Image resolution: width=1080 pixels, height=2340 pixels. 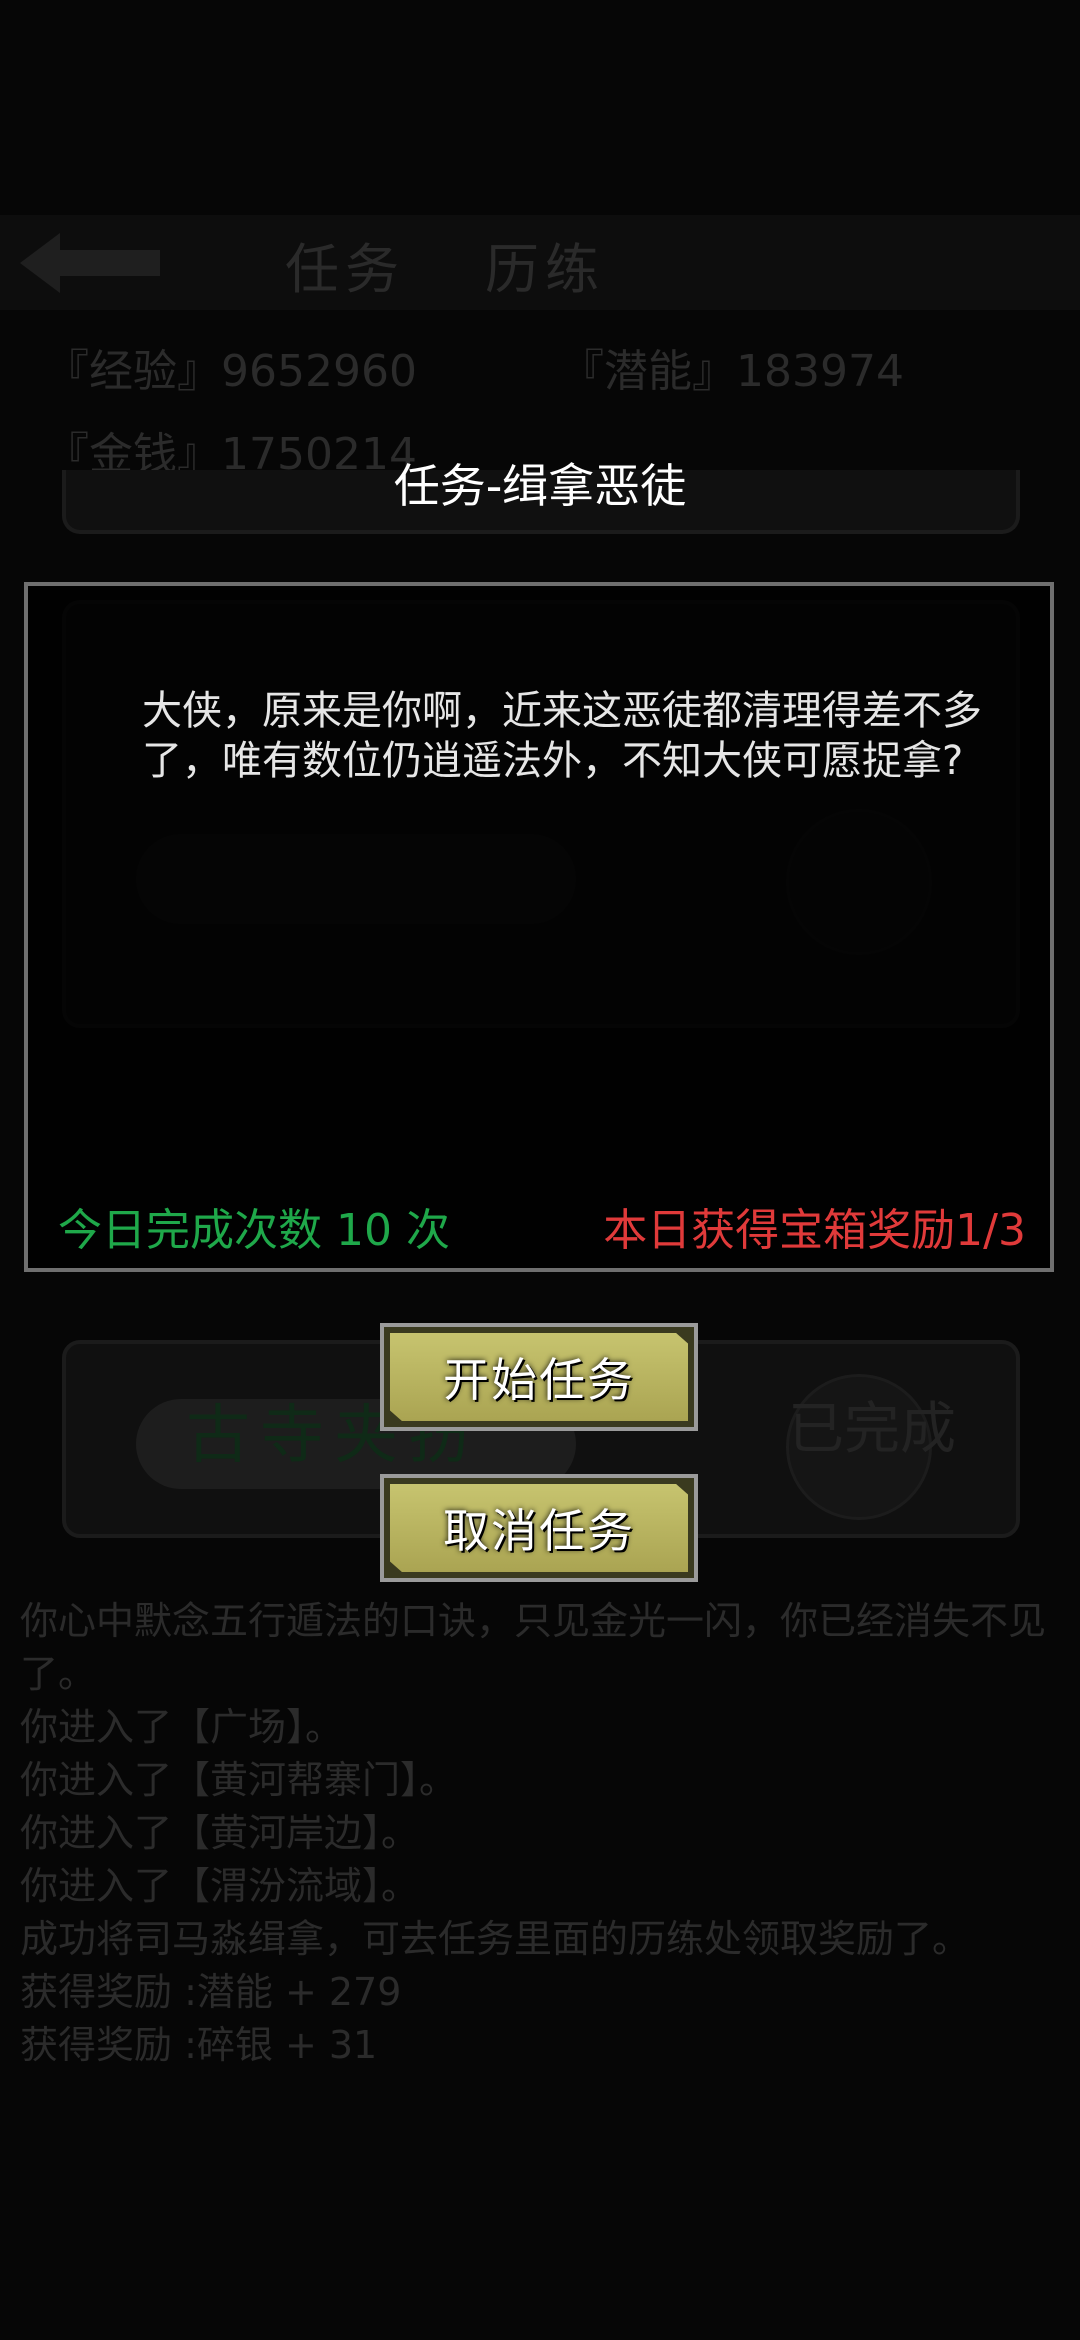 What do you see at coordinates (732, 371) in the screenshot?
I see `stat-potential: 『潜能』183974` at bounding box center [732, 371].